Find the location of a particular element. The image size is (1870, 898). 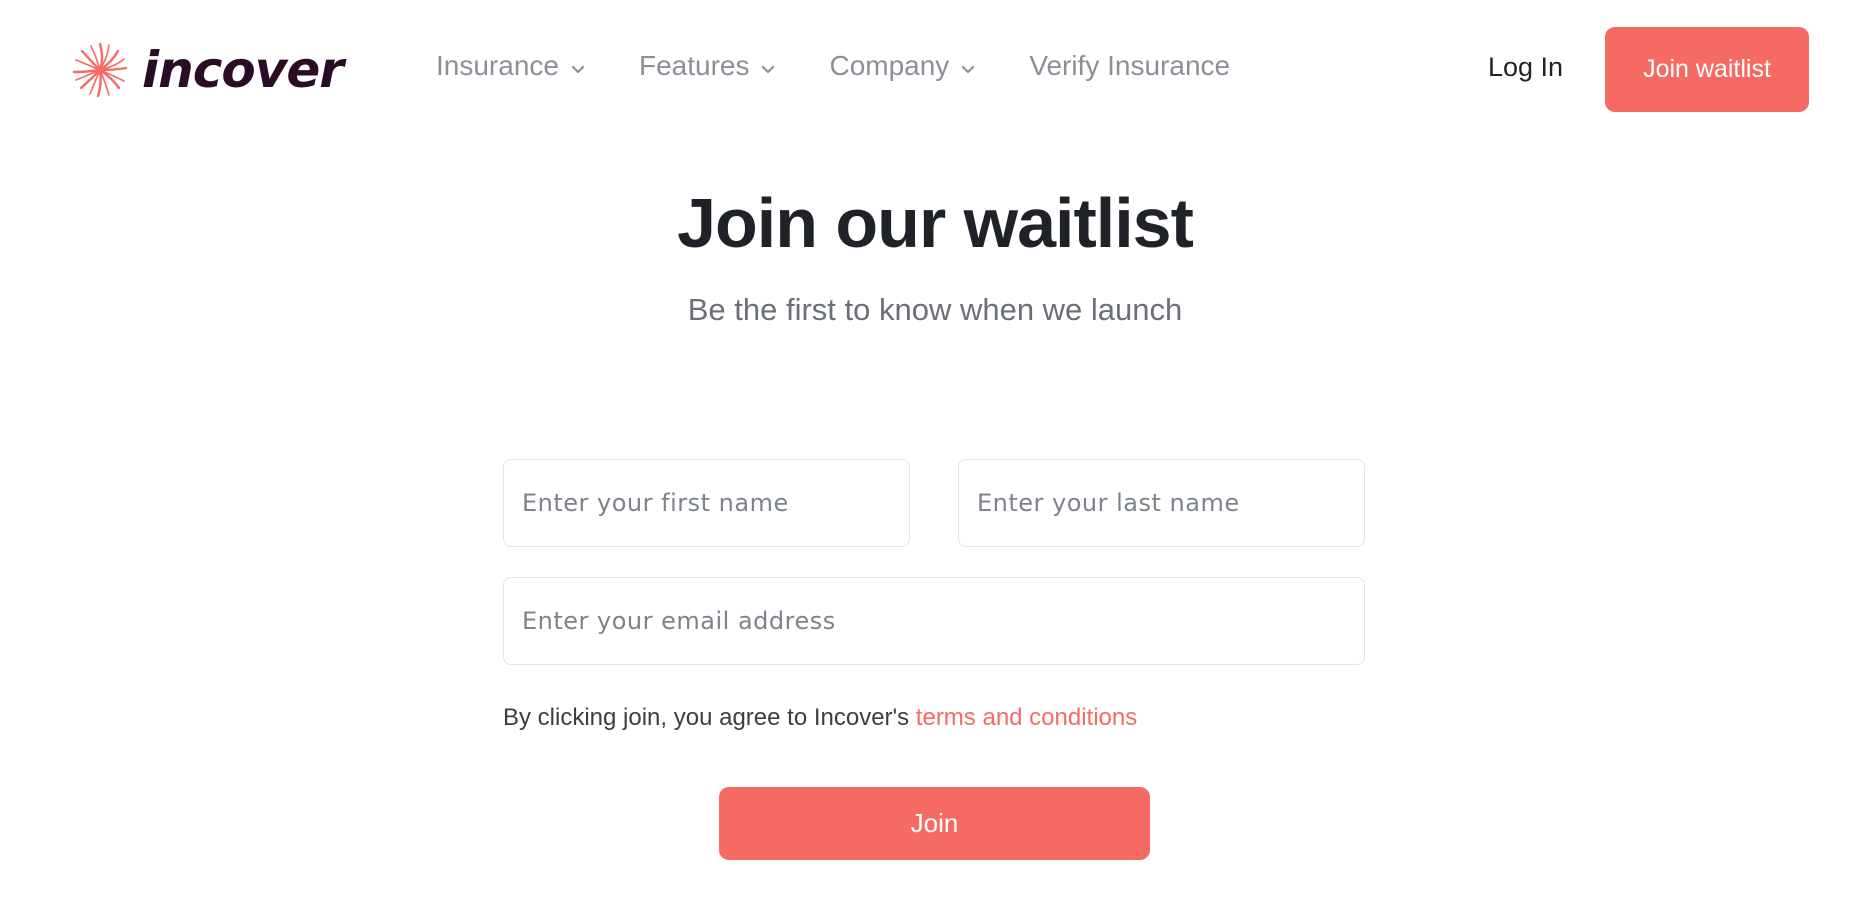

page-title: Join our waitlist is located at coordinates (935, 223).